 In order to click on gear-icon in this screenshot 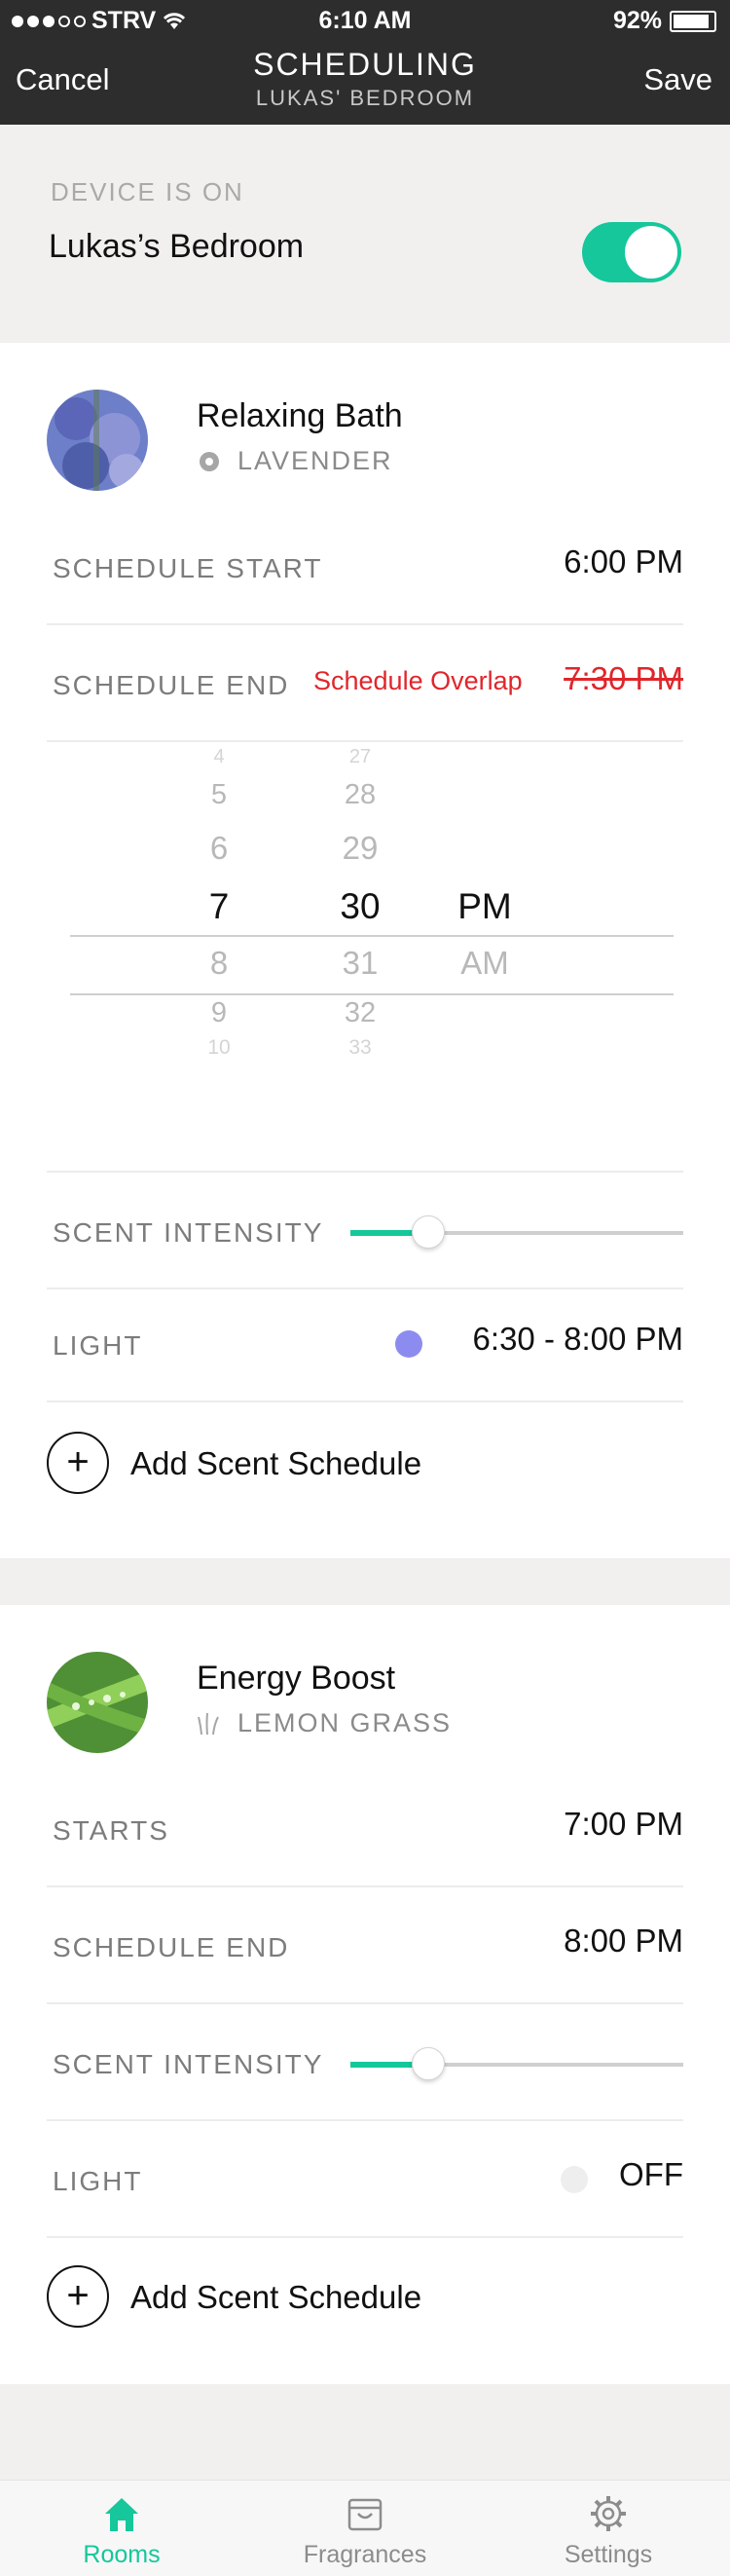, I will do `click(609, 2513)`.